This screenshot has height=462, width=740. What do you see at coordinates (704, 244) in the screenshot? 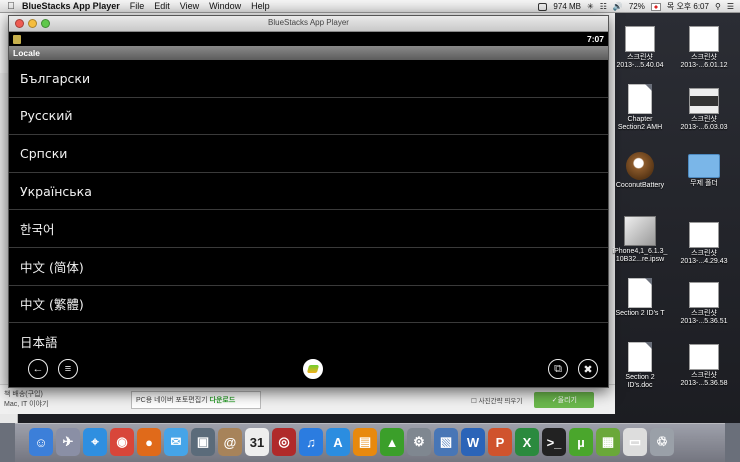
I see `desktop-file-screenshot-4: 스크린샷 2013-...4.29.43` at bounding box center [704, 244].